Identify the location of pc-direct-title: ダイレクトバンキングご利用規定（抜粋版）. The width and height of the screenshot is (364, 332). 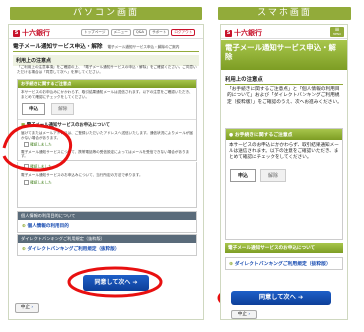
(107, 239).